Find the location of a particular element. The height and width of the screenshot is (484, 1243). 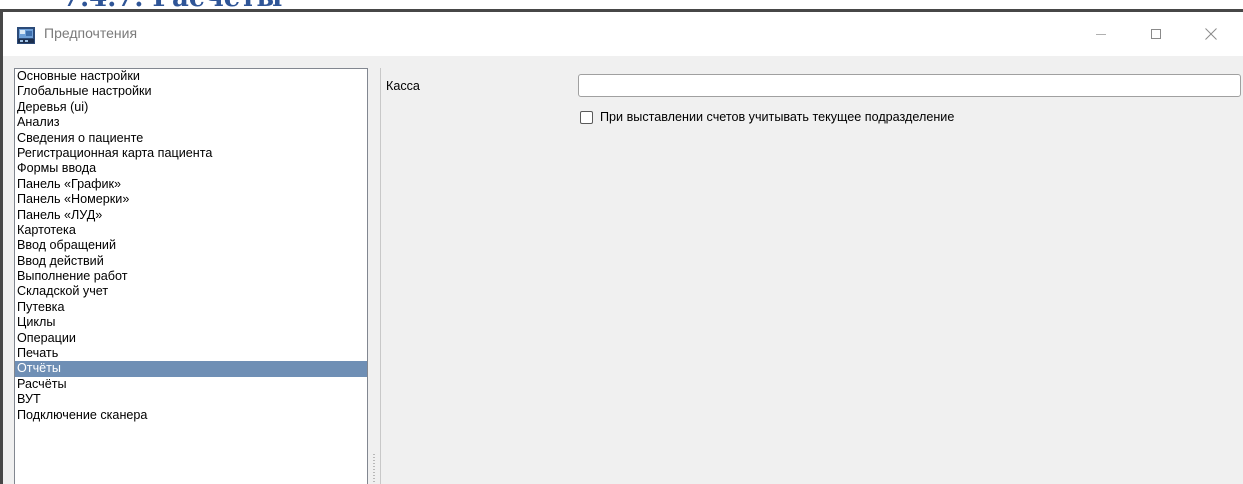

close-icon is located at coordinates (1211, 34).